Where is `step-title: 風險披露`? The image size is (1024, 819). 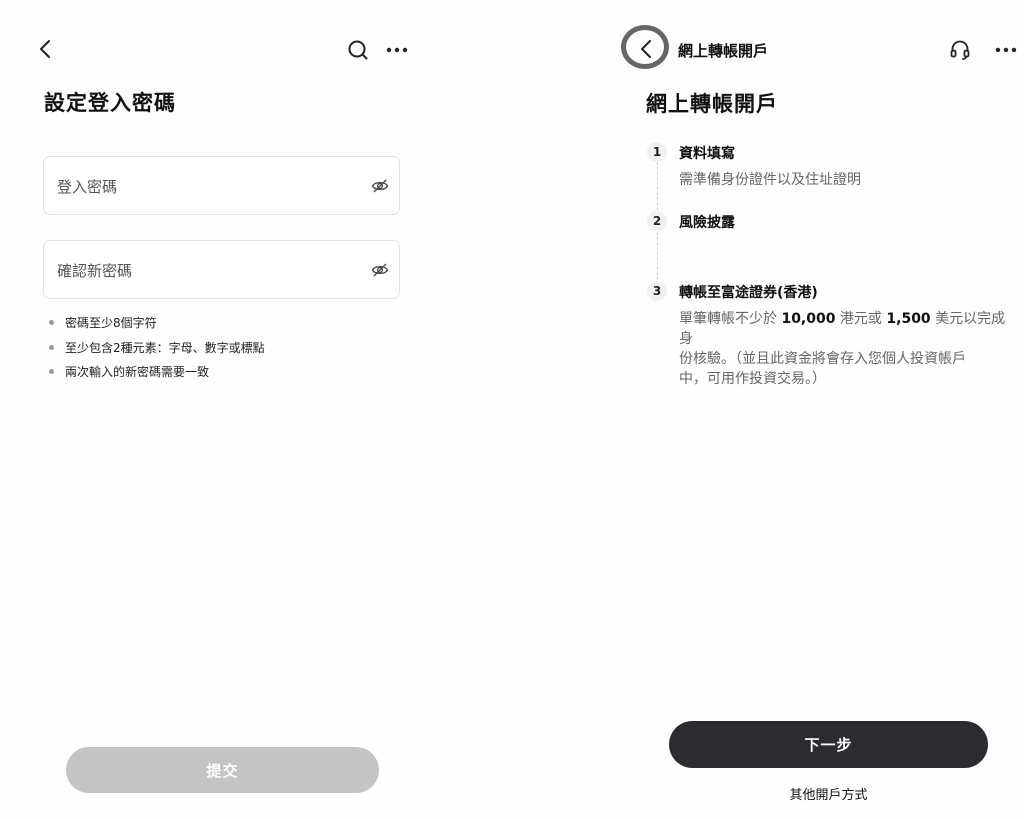 step-title: 風險披露 is located at coordinates (707, 223).